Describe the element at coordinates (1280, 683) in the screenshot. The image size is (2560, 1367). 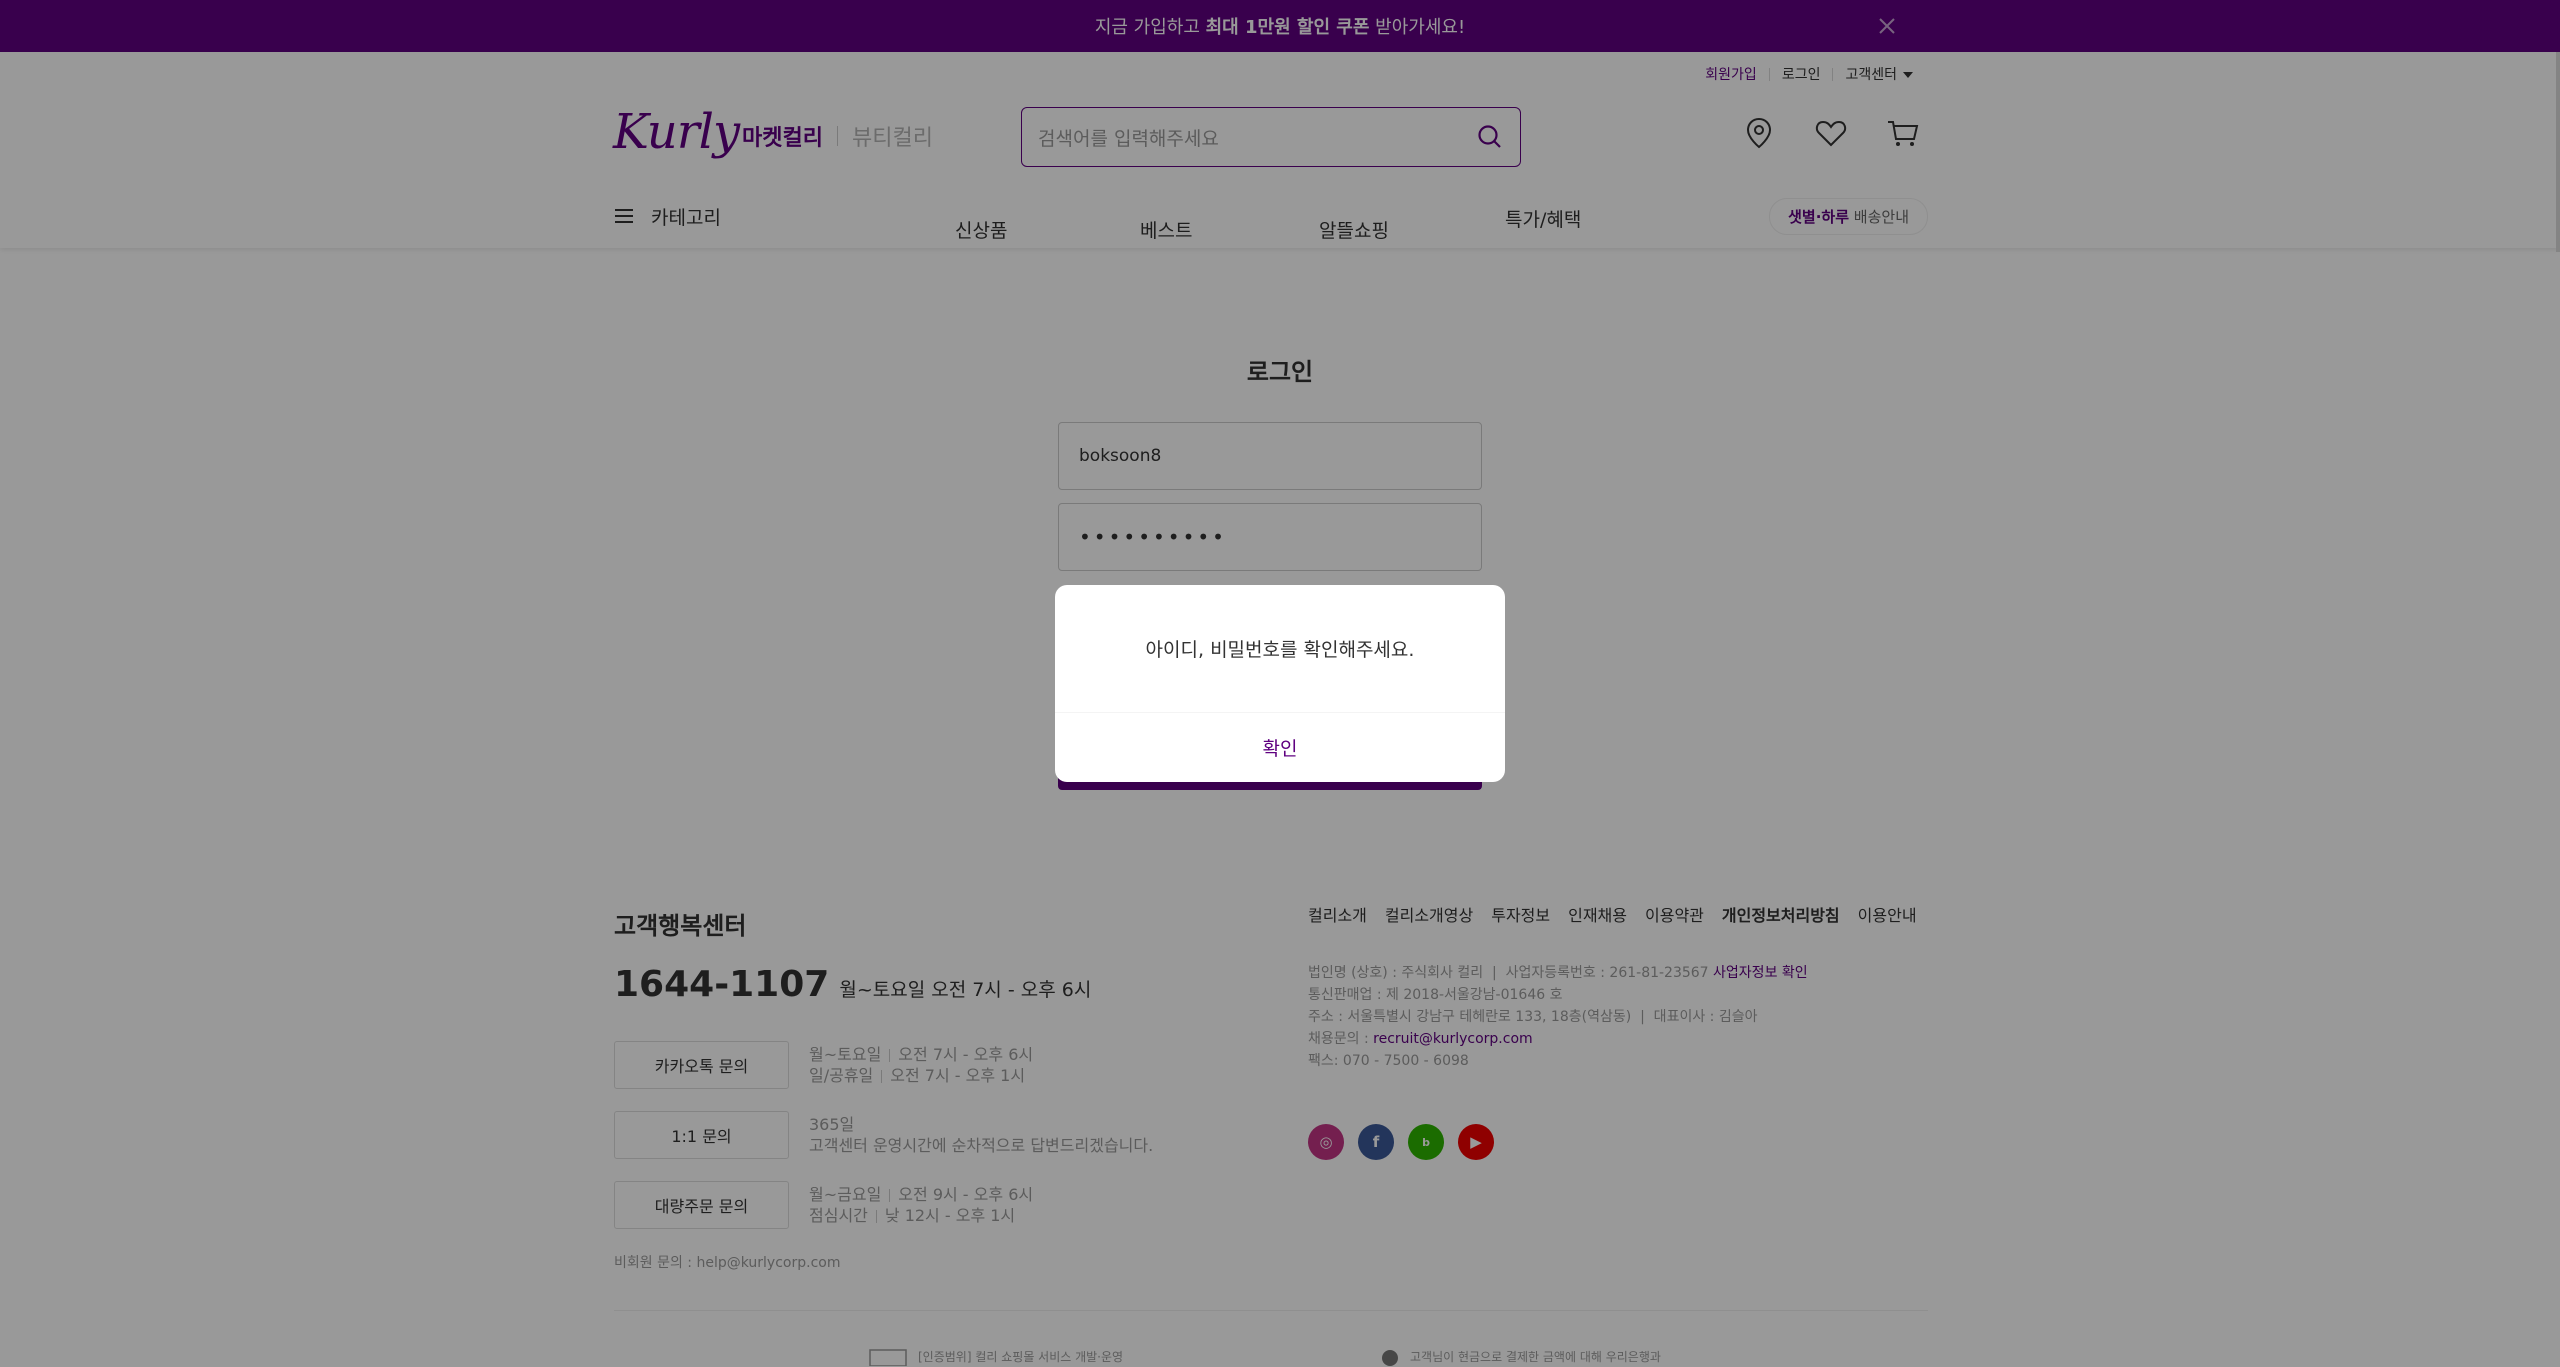
I see `alert-dialog: 아이디, 비밀번호를 확인해주세요. 확인` at that location.